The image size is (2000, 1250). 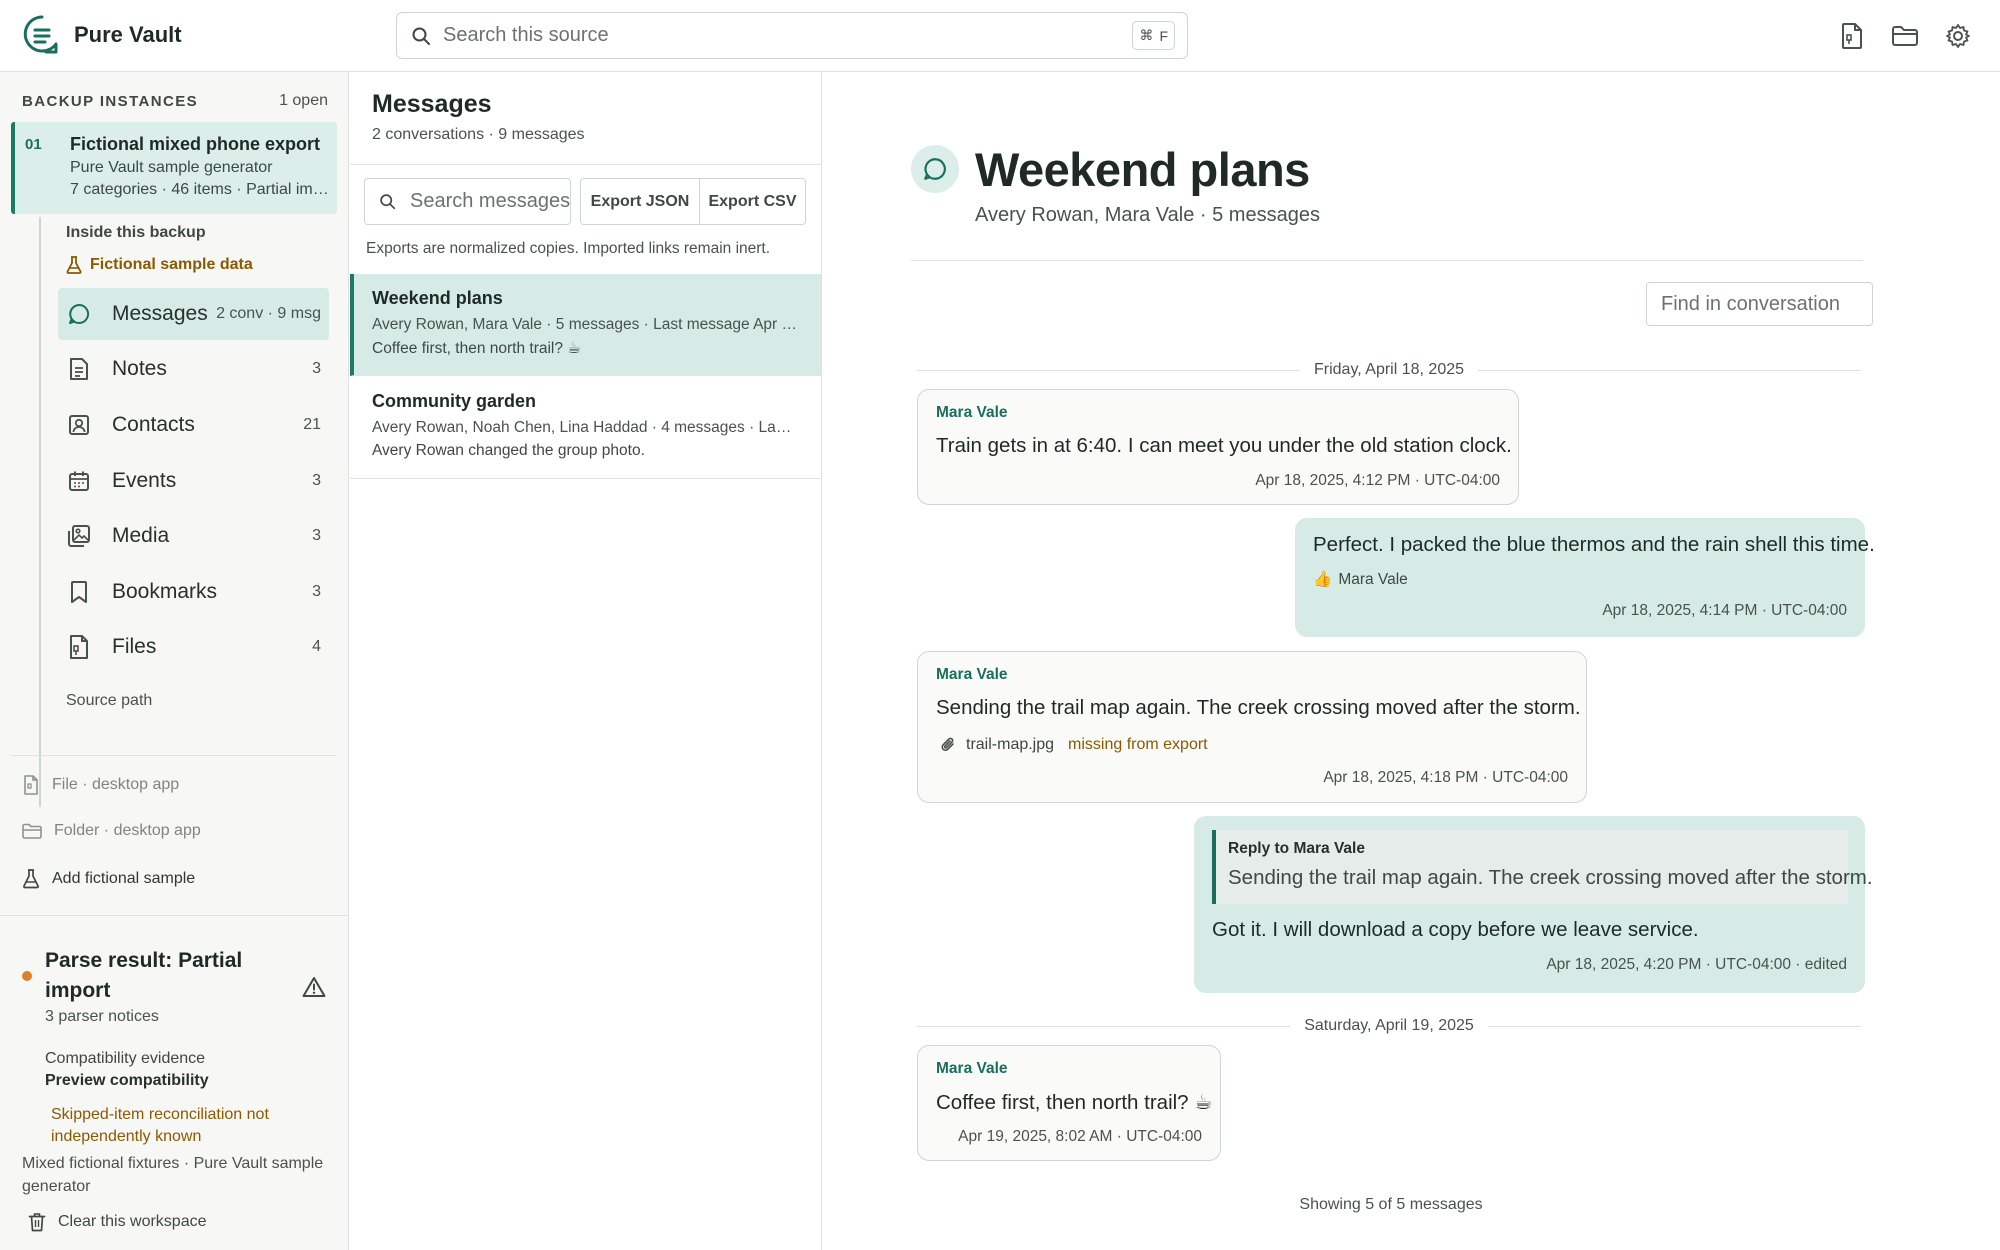 I want to click on message-search, so click(x=467, y=201).